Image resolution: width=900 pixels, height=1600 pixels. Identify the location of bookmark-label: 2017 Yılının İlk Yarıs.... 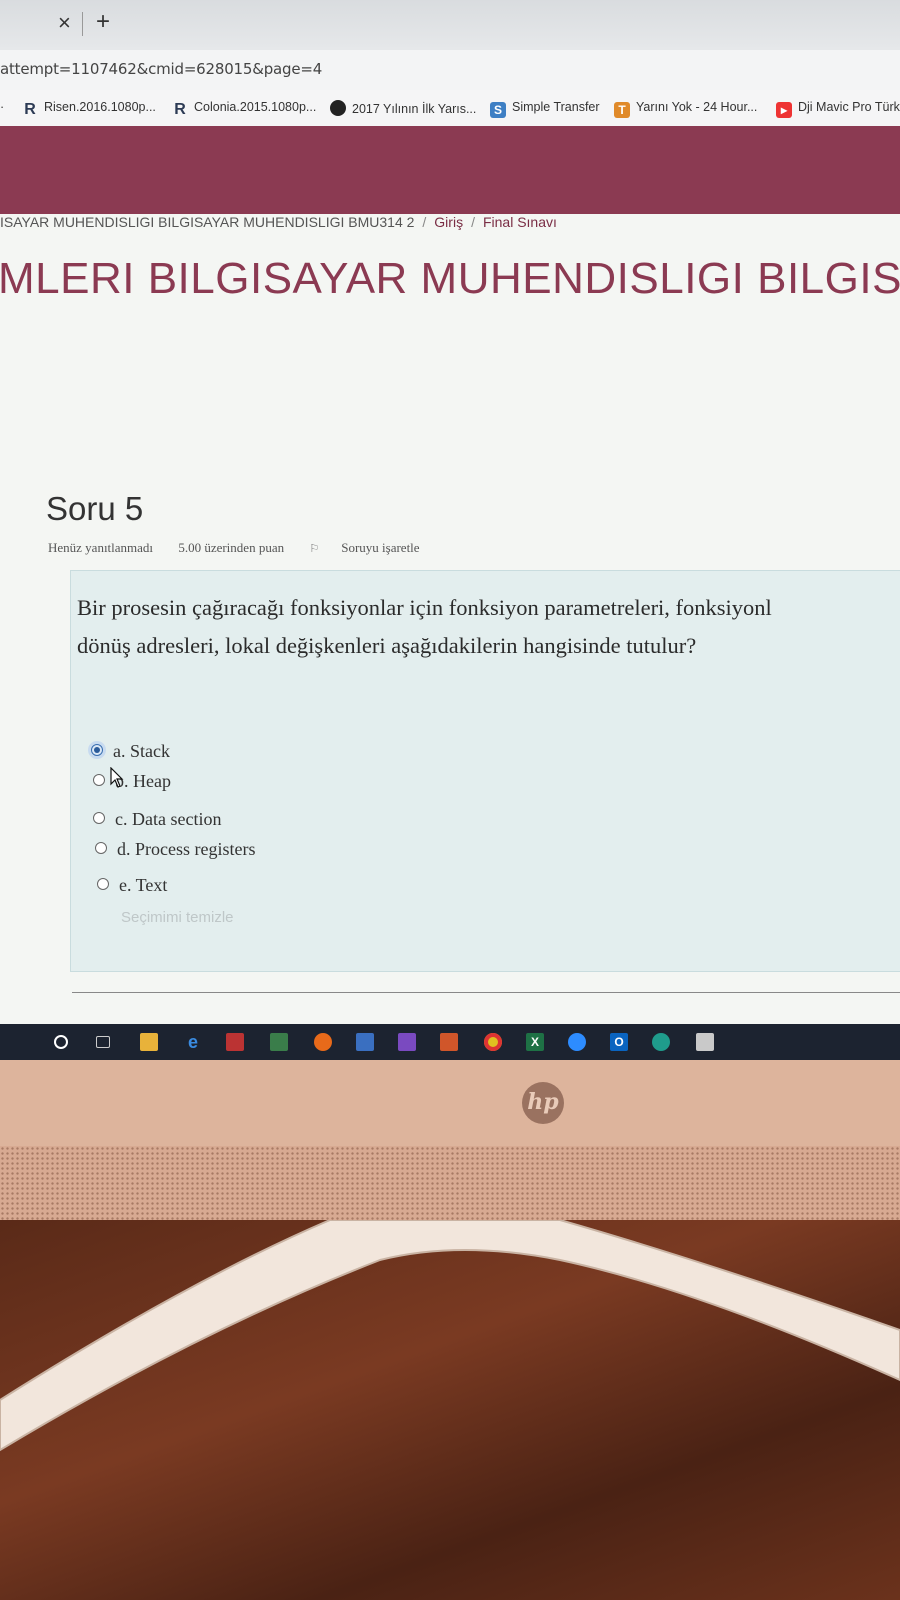
(414, 109).